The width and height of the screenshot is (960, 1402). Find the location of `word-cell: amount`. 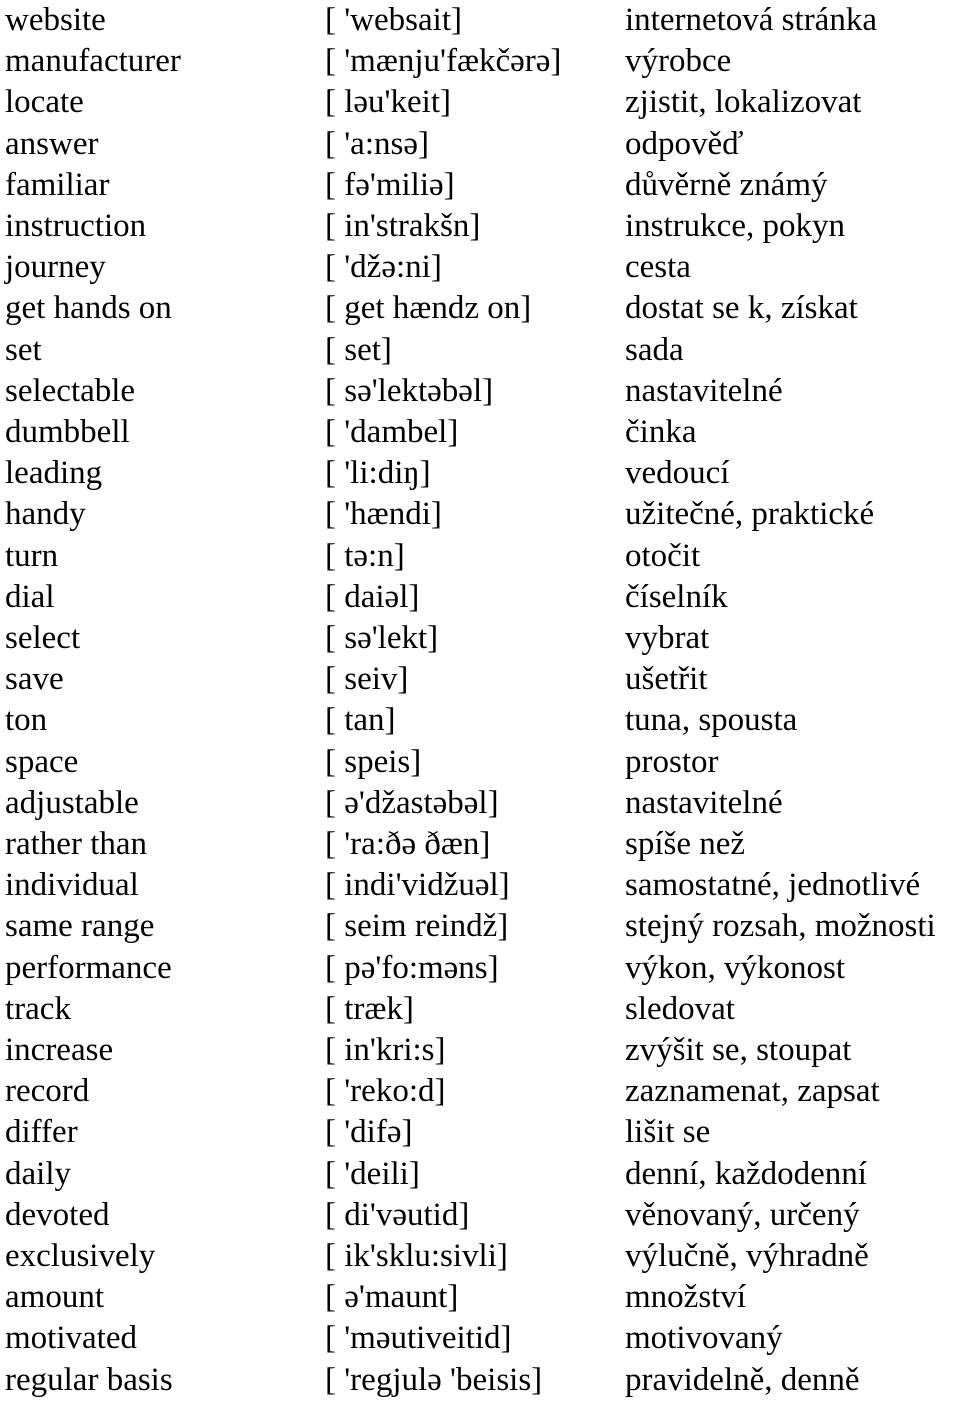

word-cell: amount is located at coordinates (54, 1297).